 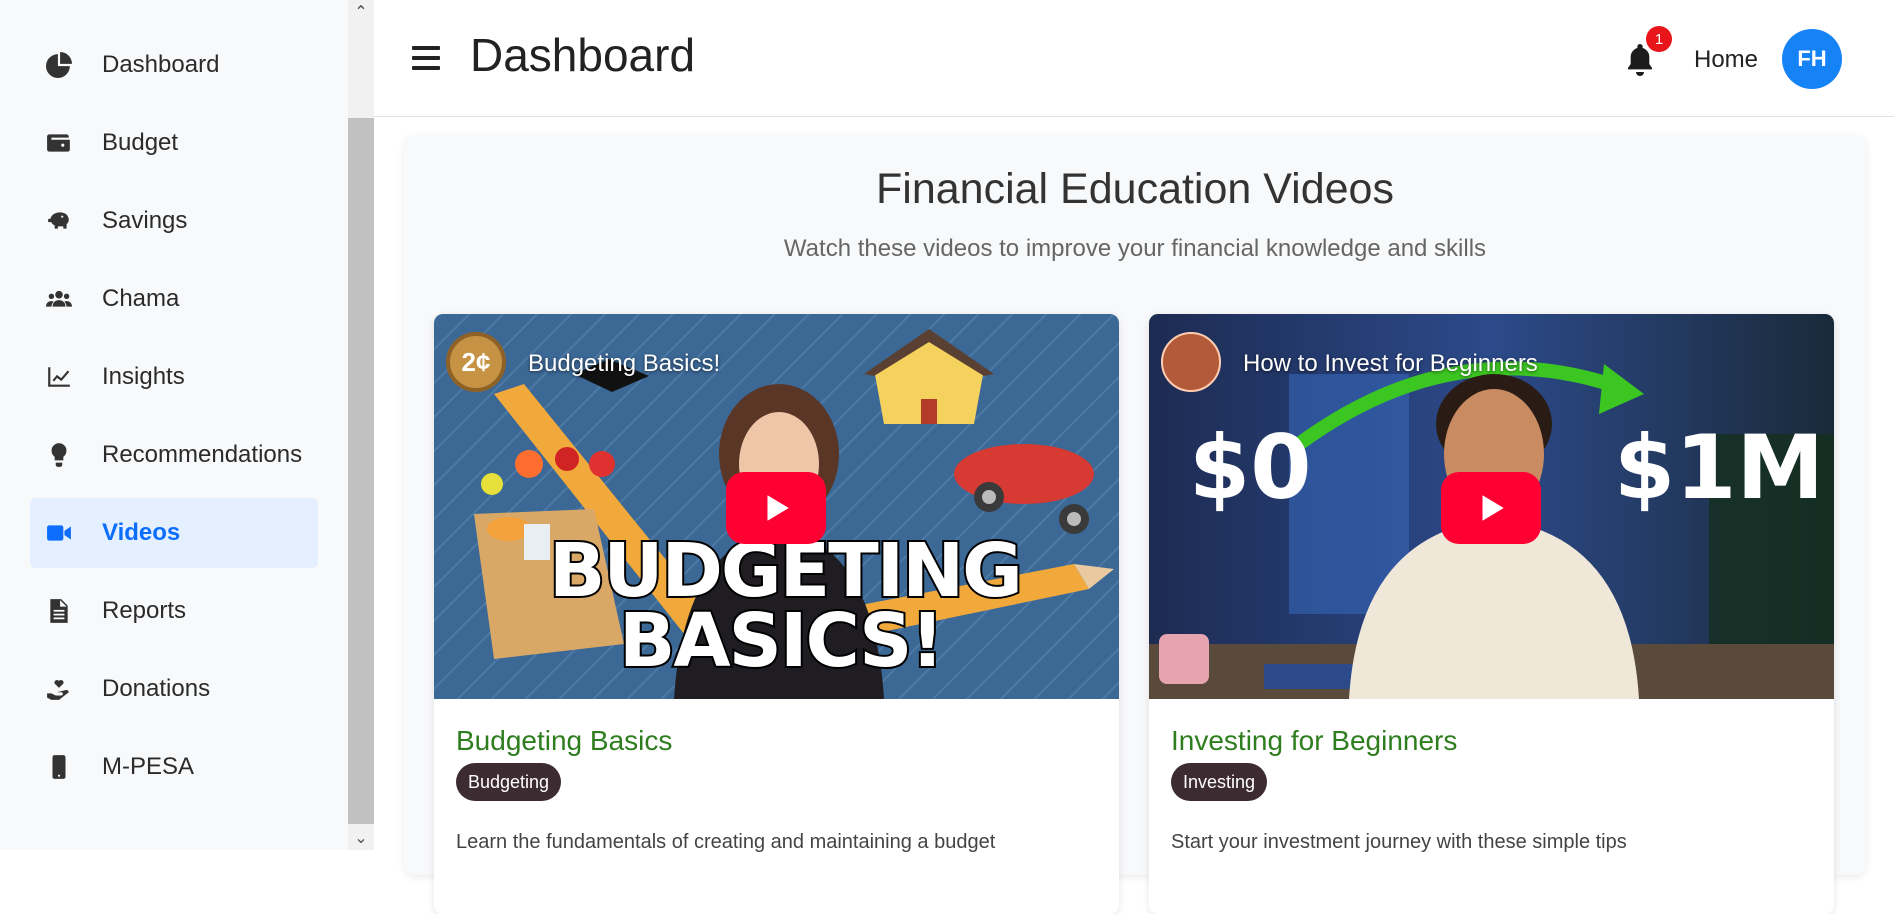 What do you see at coordinates (1219, 782) in the screenshot?
I see `category-badge: Investing` at bounding box center [1219, 782].